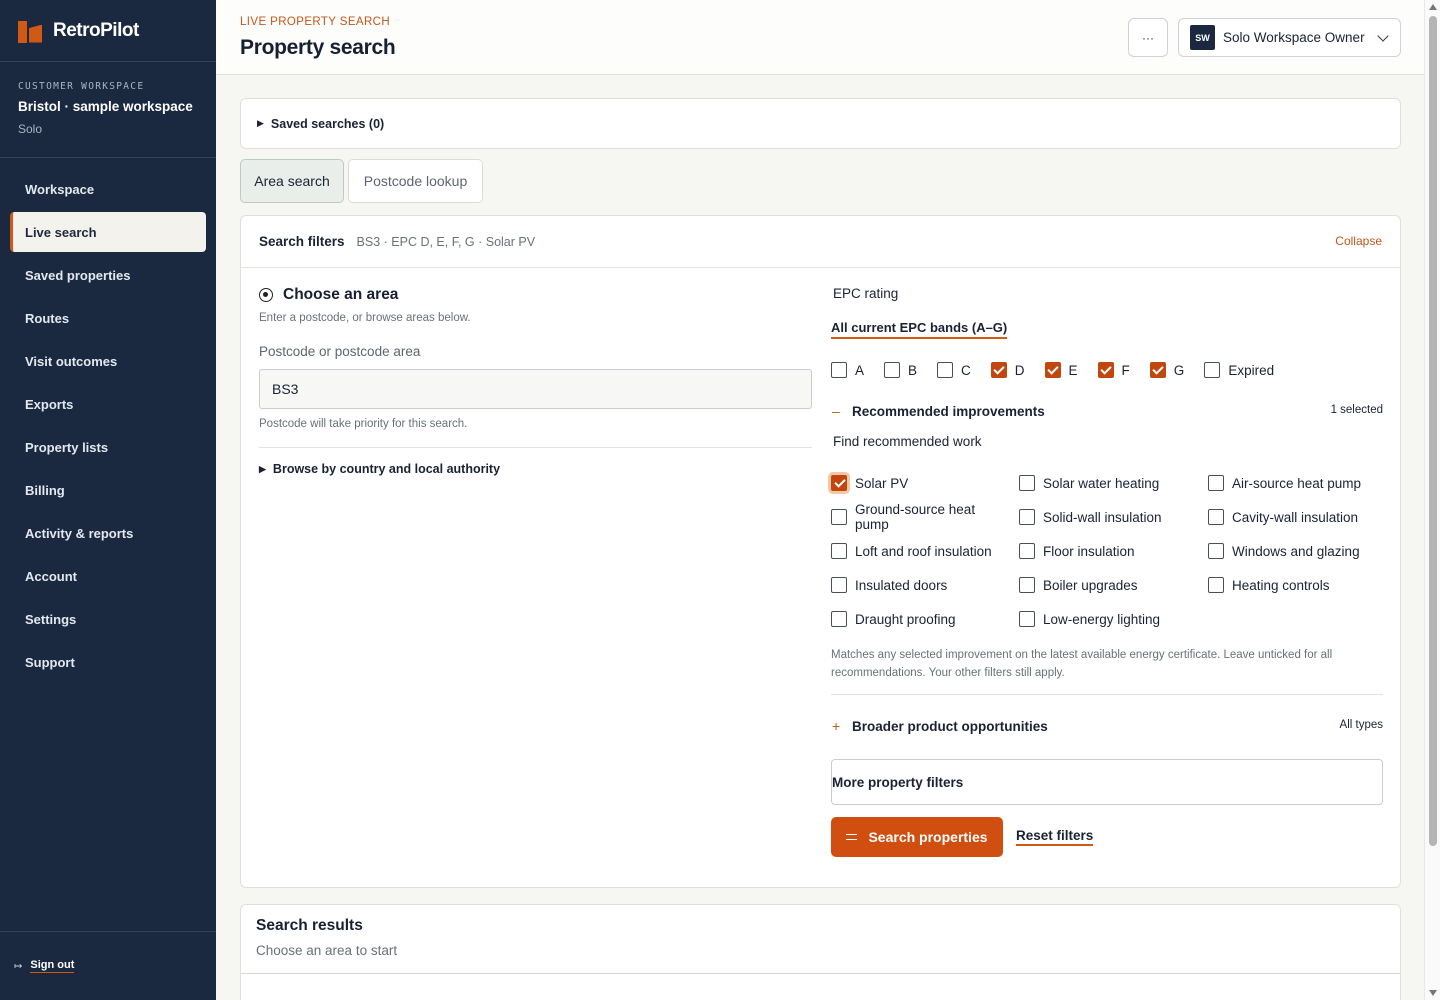 Image resolution: width=1440 pixels, height=1000 pixels. What do you see at coordinates (108, 318) in the screenshot?
I see `sidebar-item-routes: Routes` at bounding box center [108, 318].